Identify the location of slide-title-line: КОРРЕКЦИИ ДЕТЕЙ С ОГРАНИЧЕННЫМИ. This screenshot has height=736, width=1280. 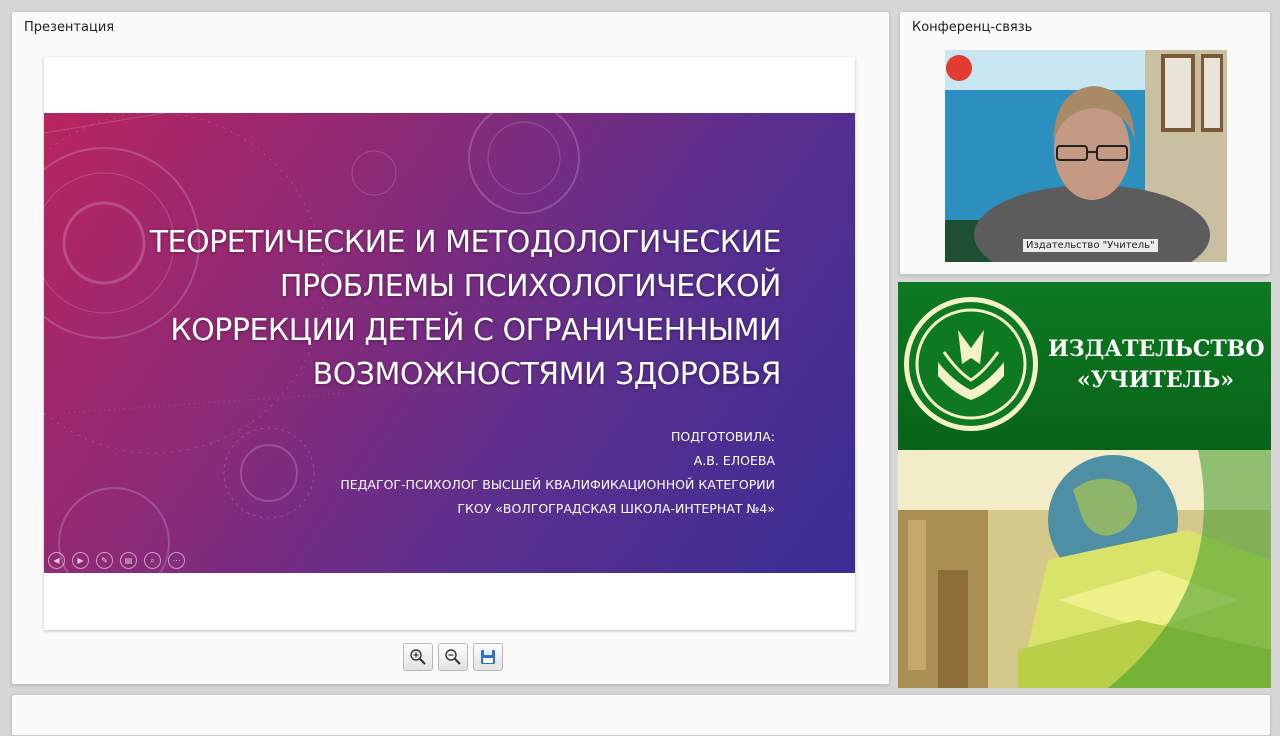
(475, 330).